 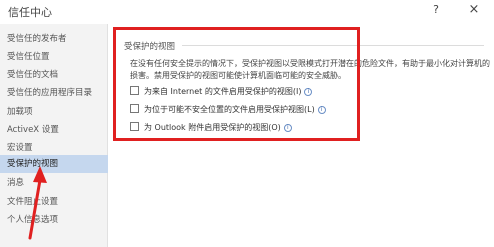 I want to click on sidebar-item-protected-view: 受保护的视图, so click(x=54, y=164).